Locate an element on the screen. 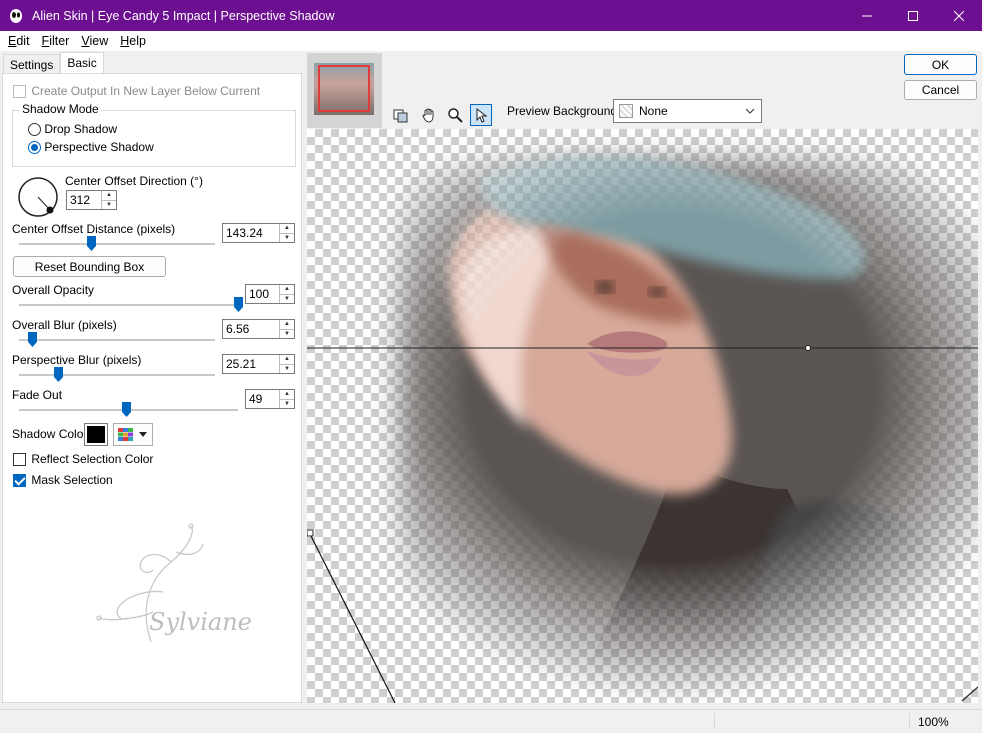  vanishing-point-handle is located at coordinates (808, 348).